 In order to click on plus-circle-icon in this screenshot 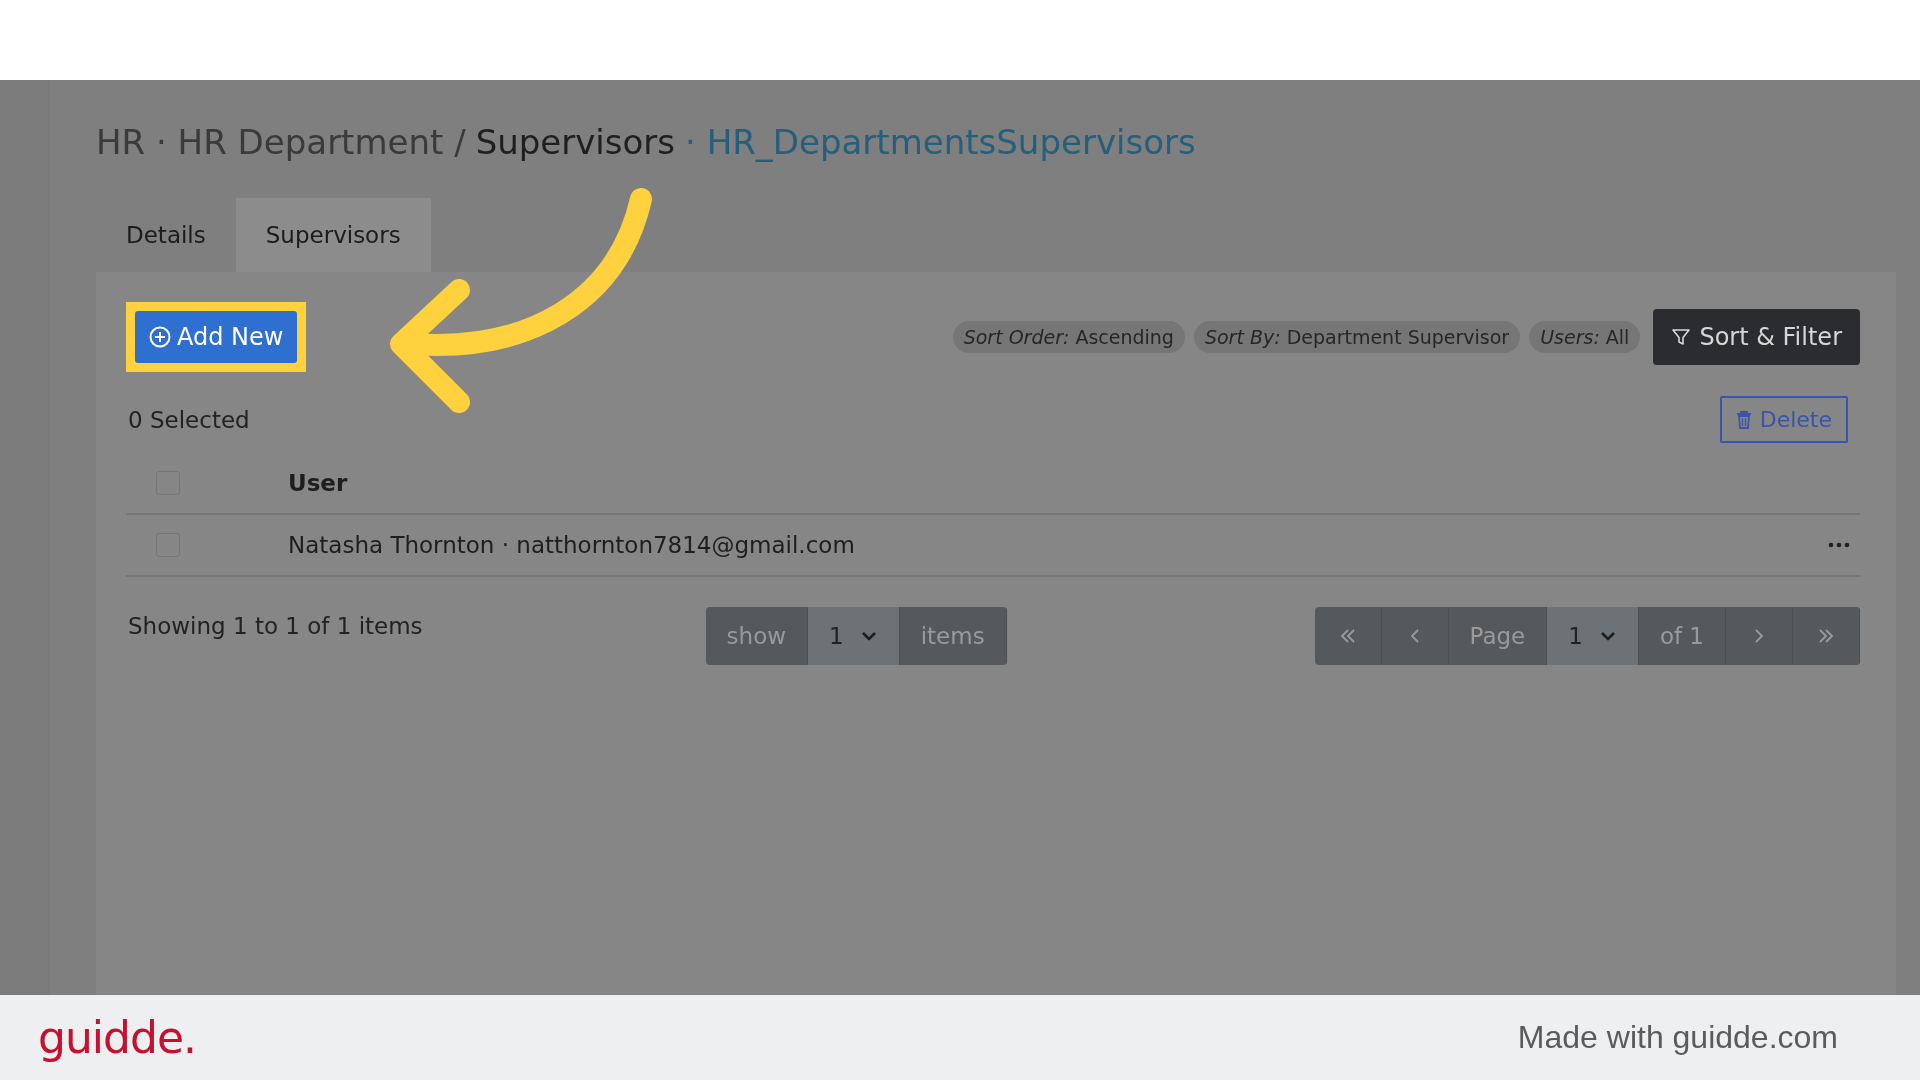, I will do `click(160, 337)`.